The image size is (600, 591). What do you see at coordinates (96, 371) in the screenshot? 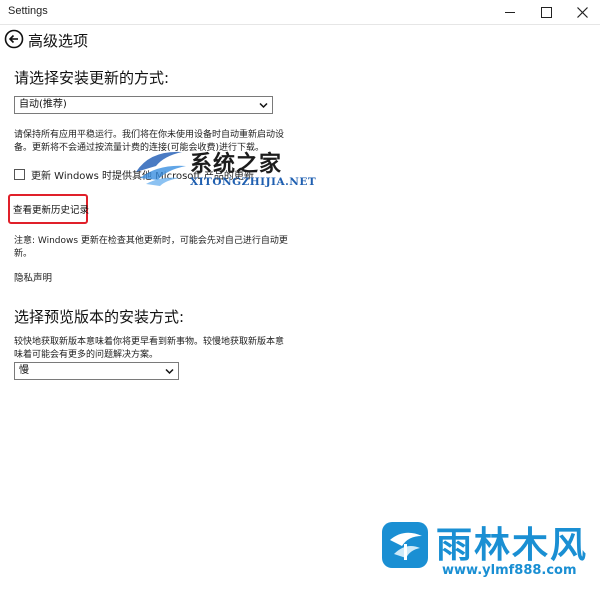
I see `preview-speed-dropdown: 慢` at bounding box center [96, 371].